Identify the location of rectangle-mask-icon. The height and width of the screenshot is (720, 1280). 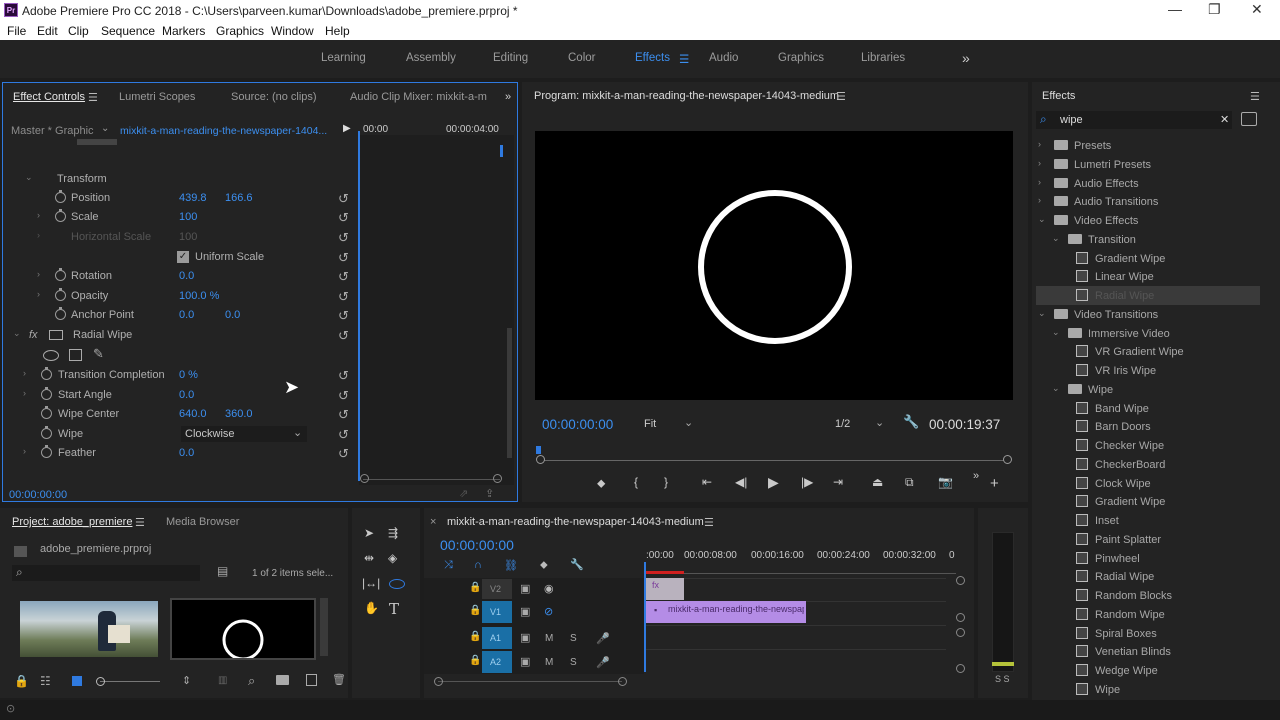
(75, 355).